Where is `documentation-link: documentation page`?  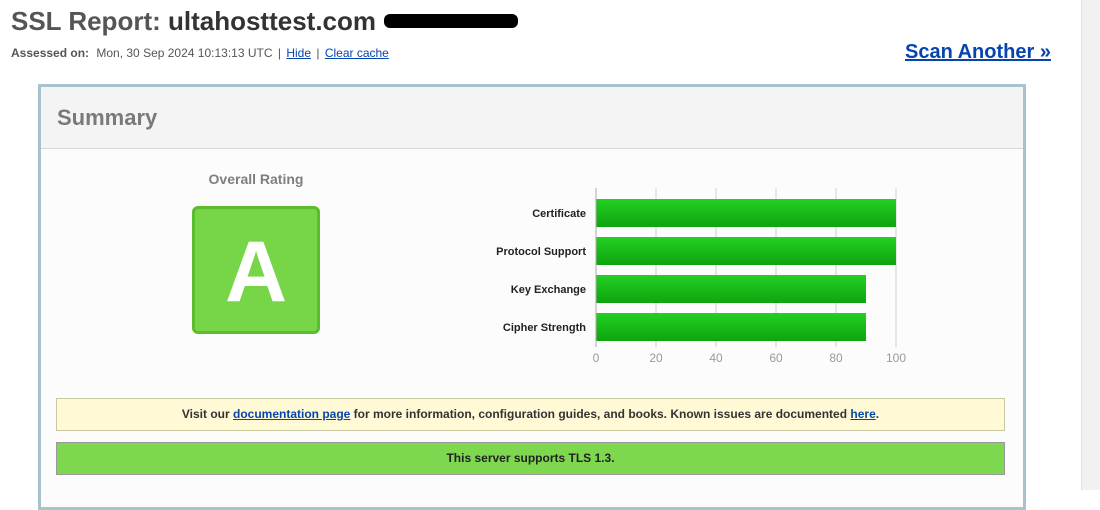 documentation-link: documentation page is located at coordinates (291, 414).